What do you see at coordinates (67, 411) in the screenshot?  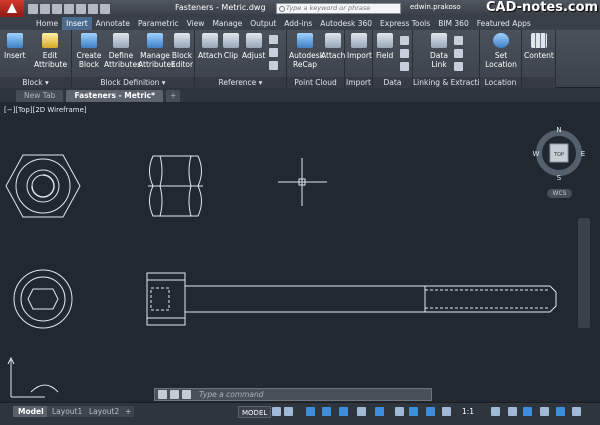 I see `tab-layout1: Layout1` at bounding box center [67, 411].